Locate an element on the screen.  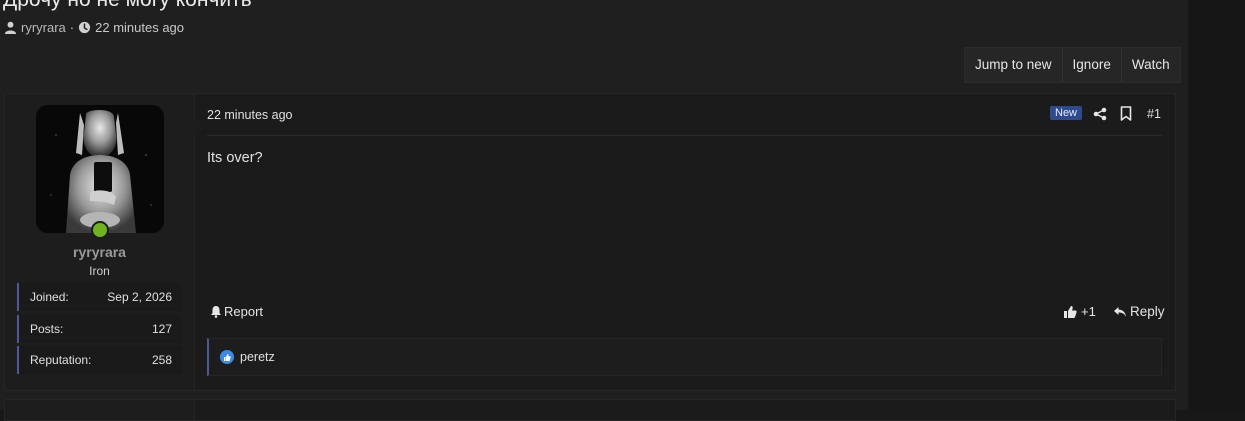
reactions-bar: peretz is located at coordinates (684, 357).